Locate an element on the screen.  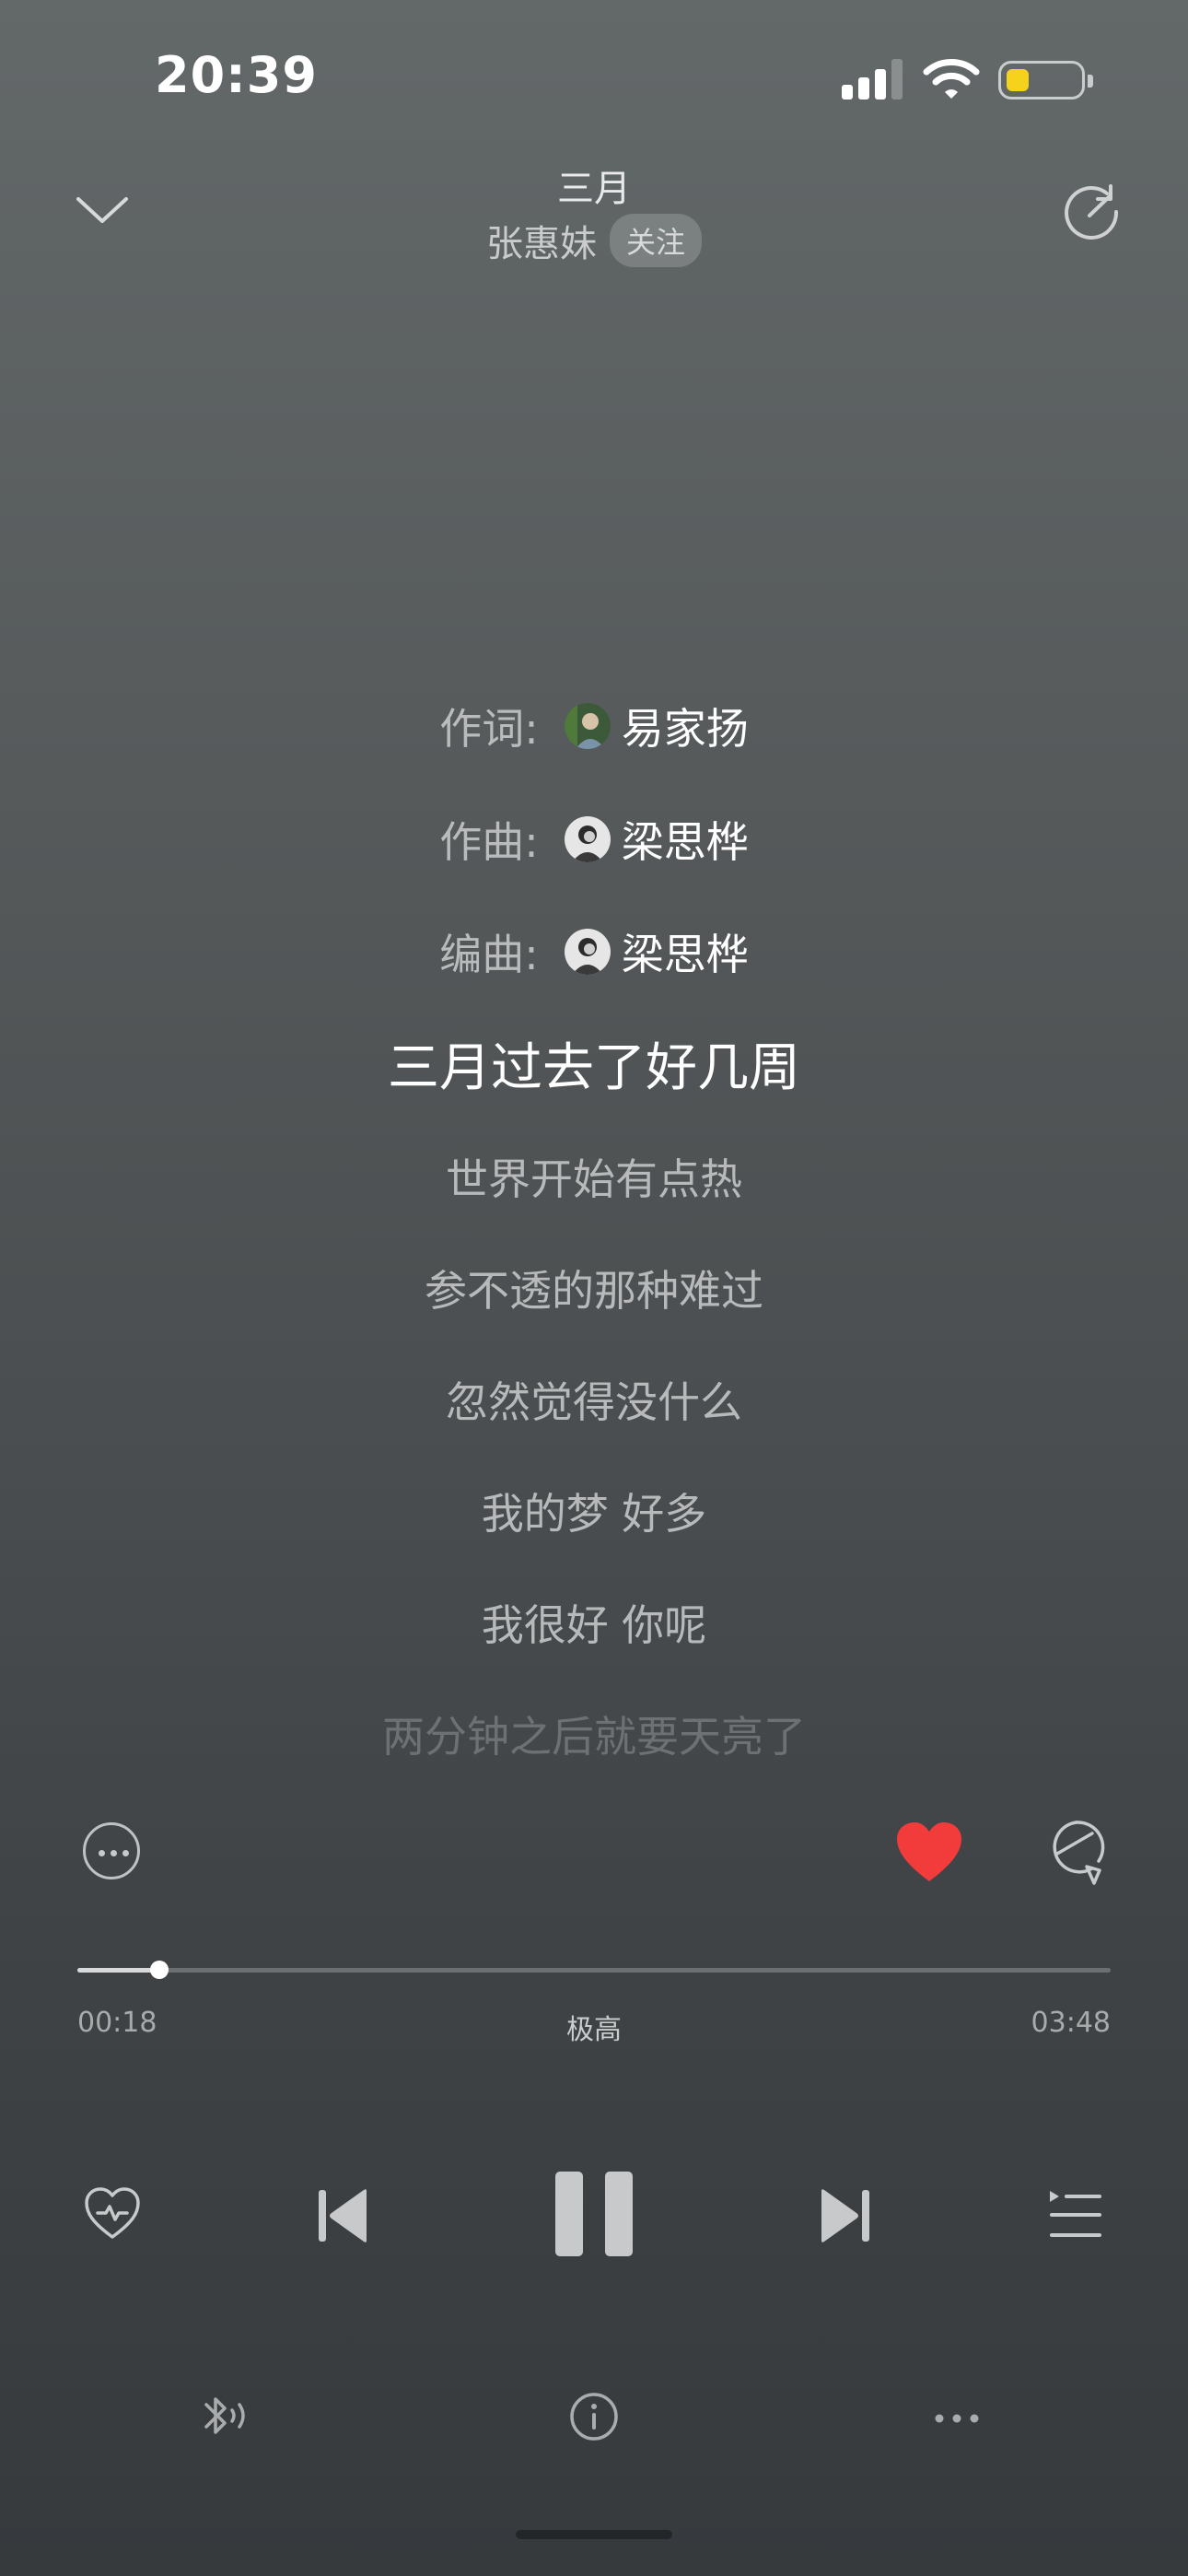
credit-composer: 作曲: 梁思桦 is located at coordinates (594, 839).